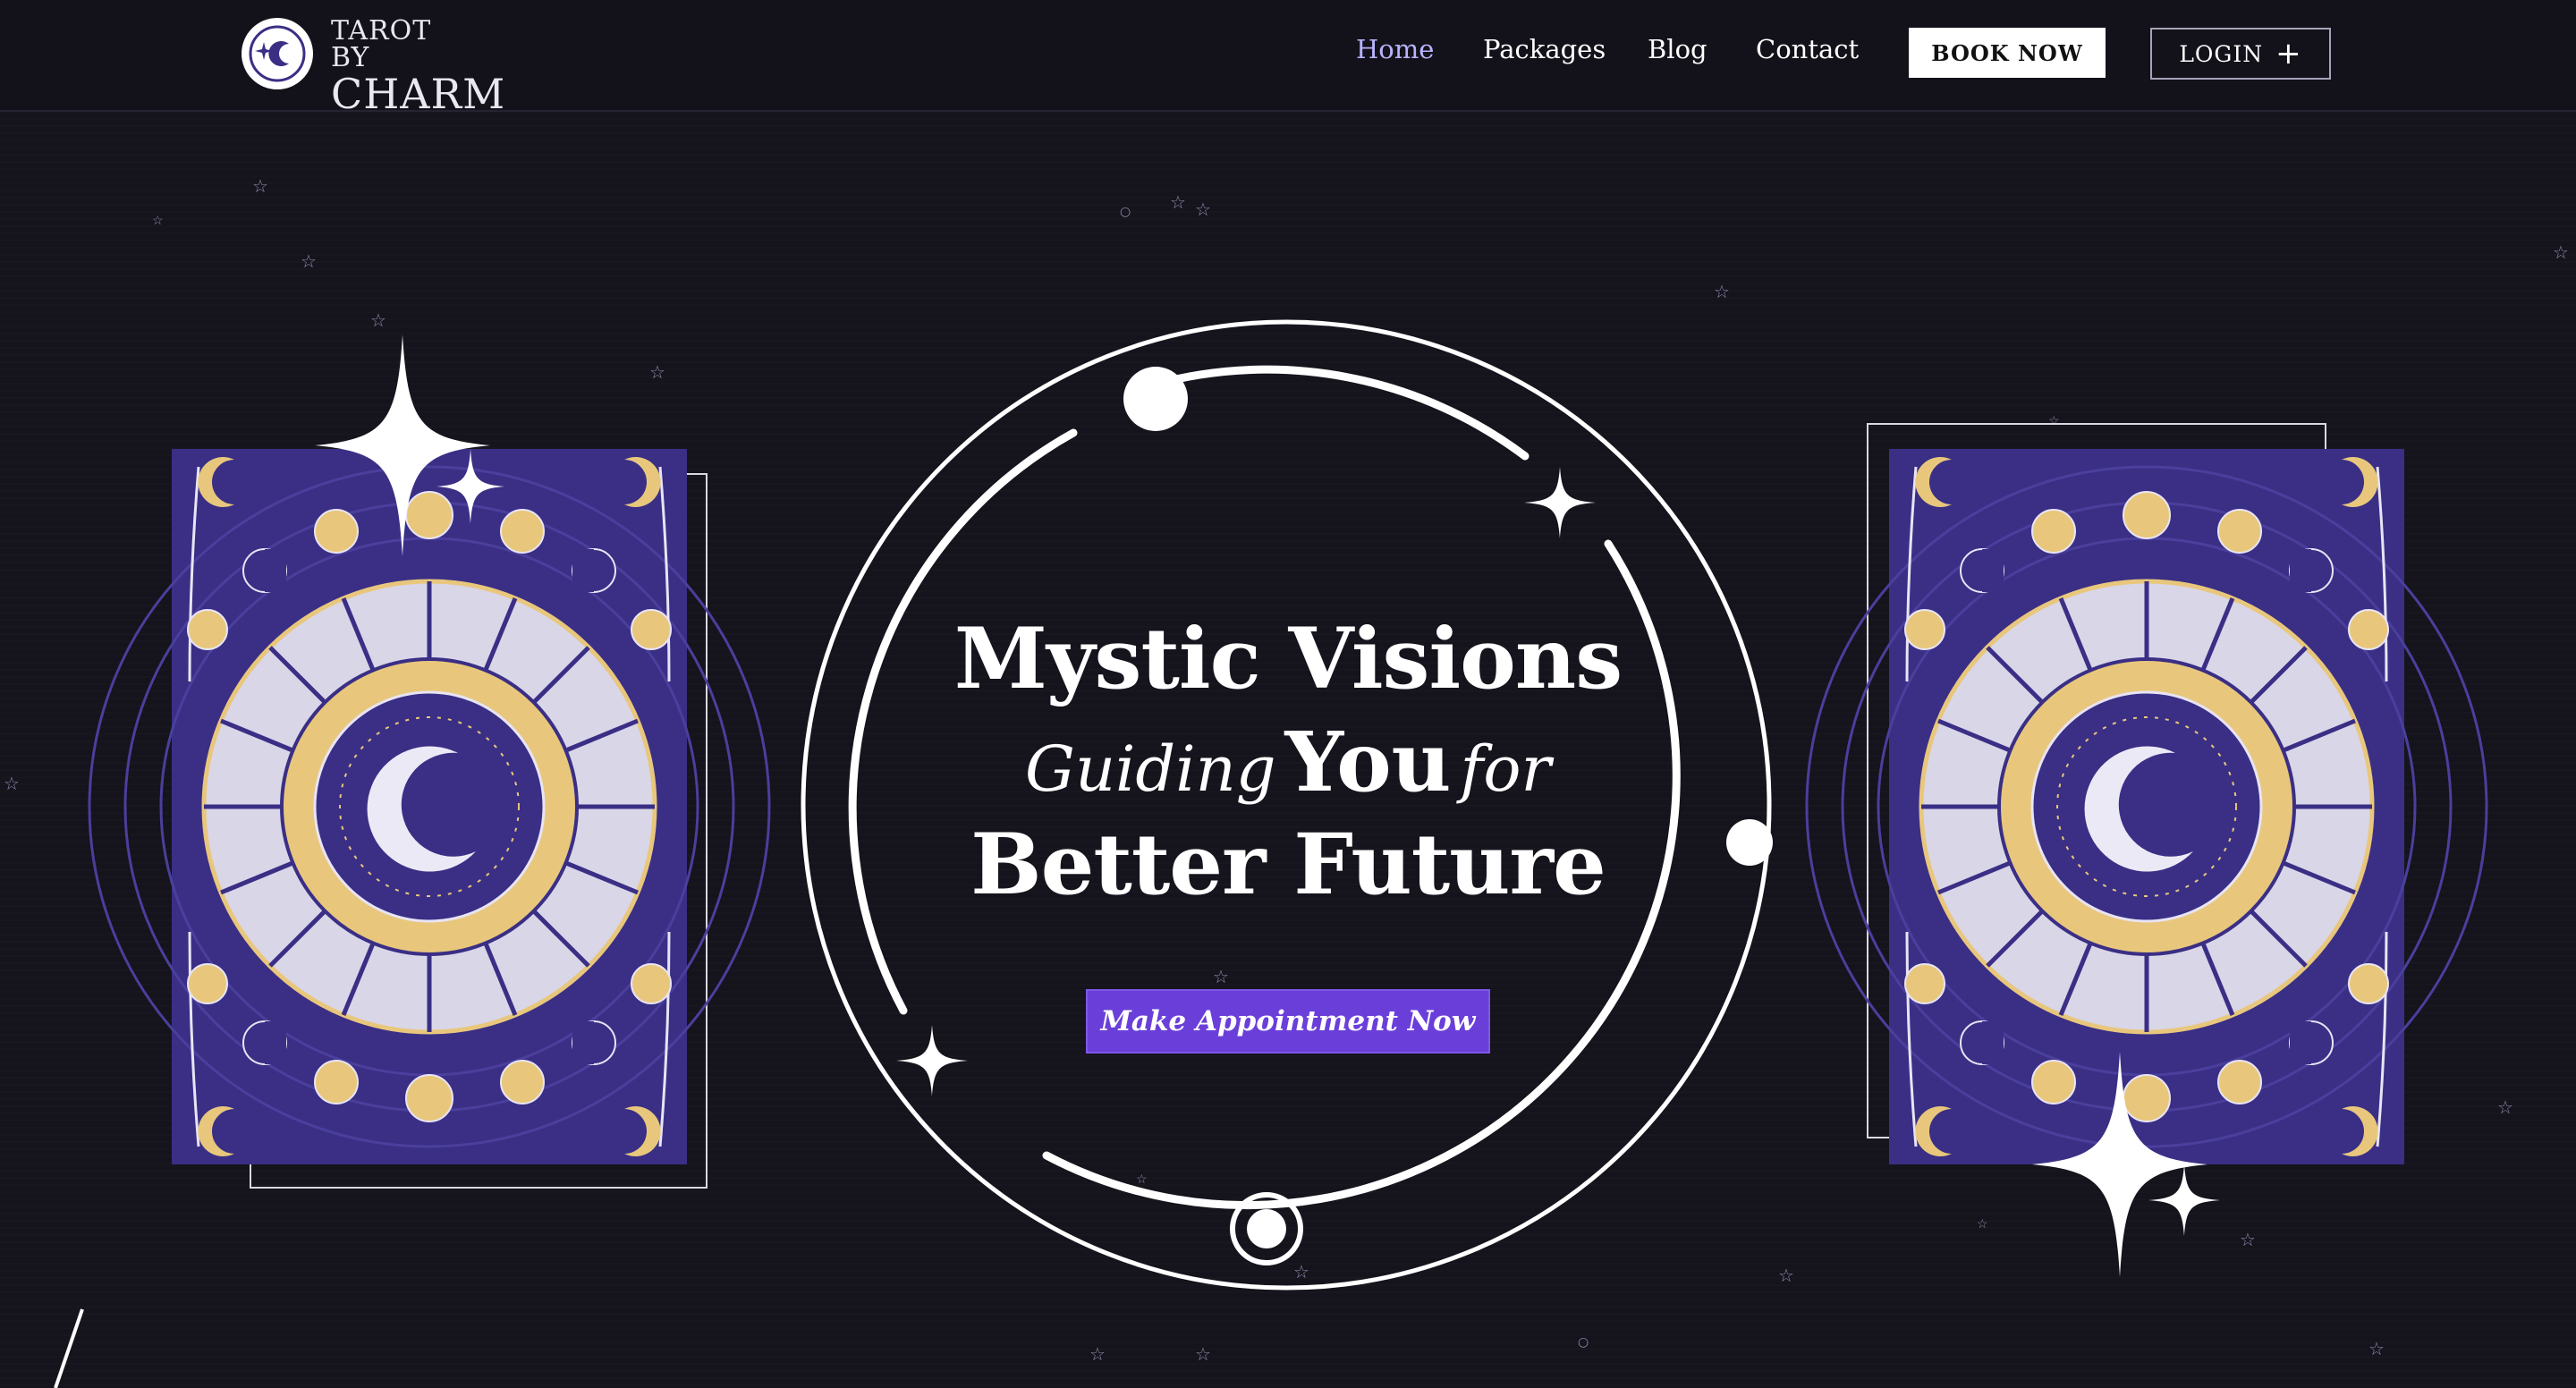  Describe the element at coordinates (1288, 865) in the screenshot. I see `hero-title-line3: Better Future` at that location.